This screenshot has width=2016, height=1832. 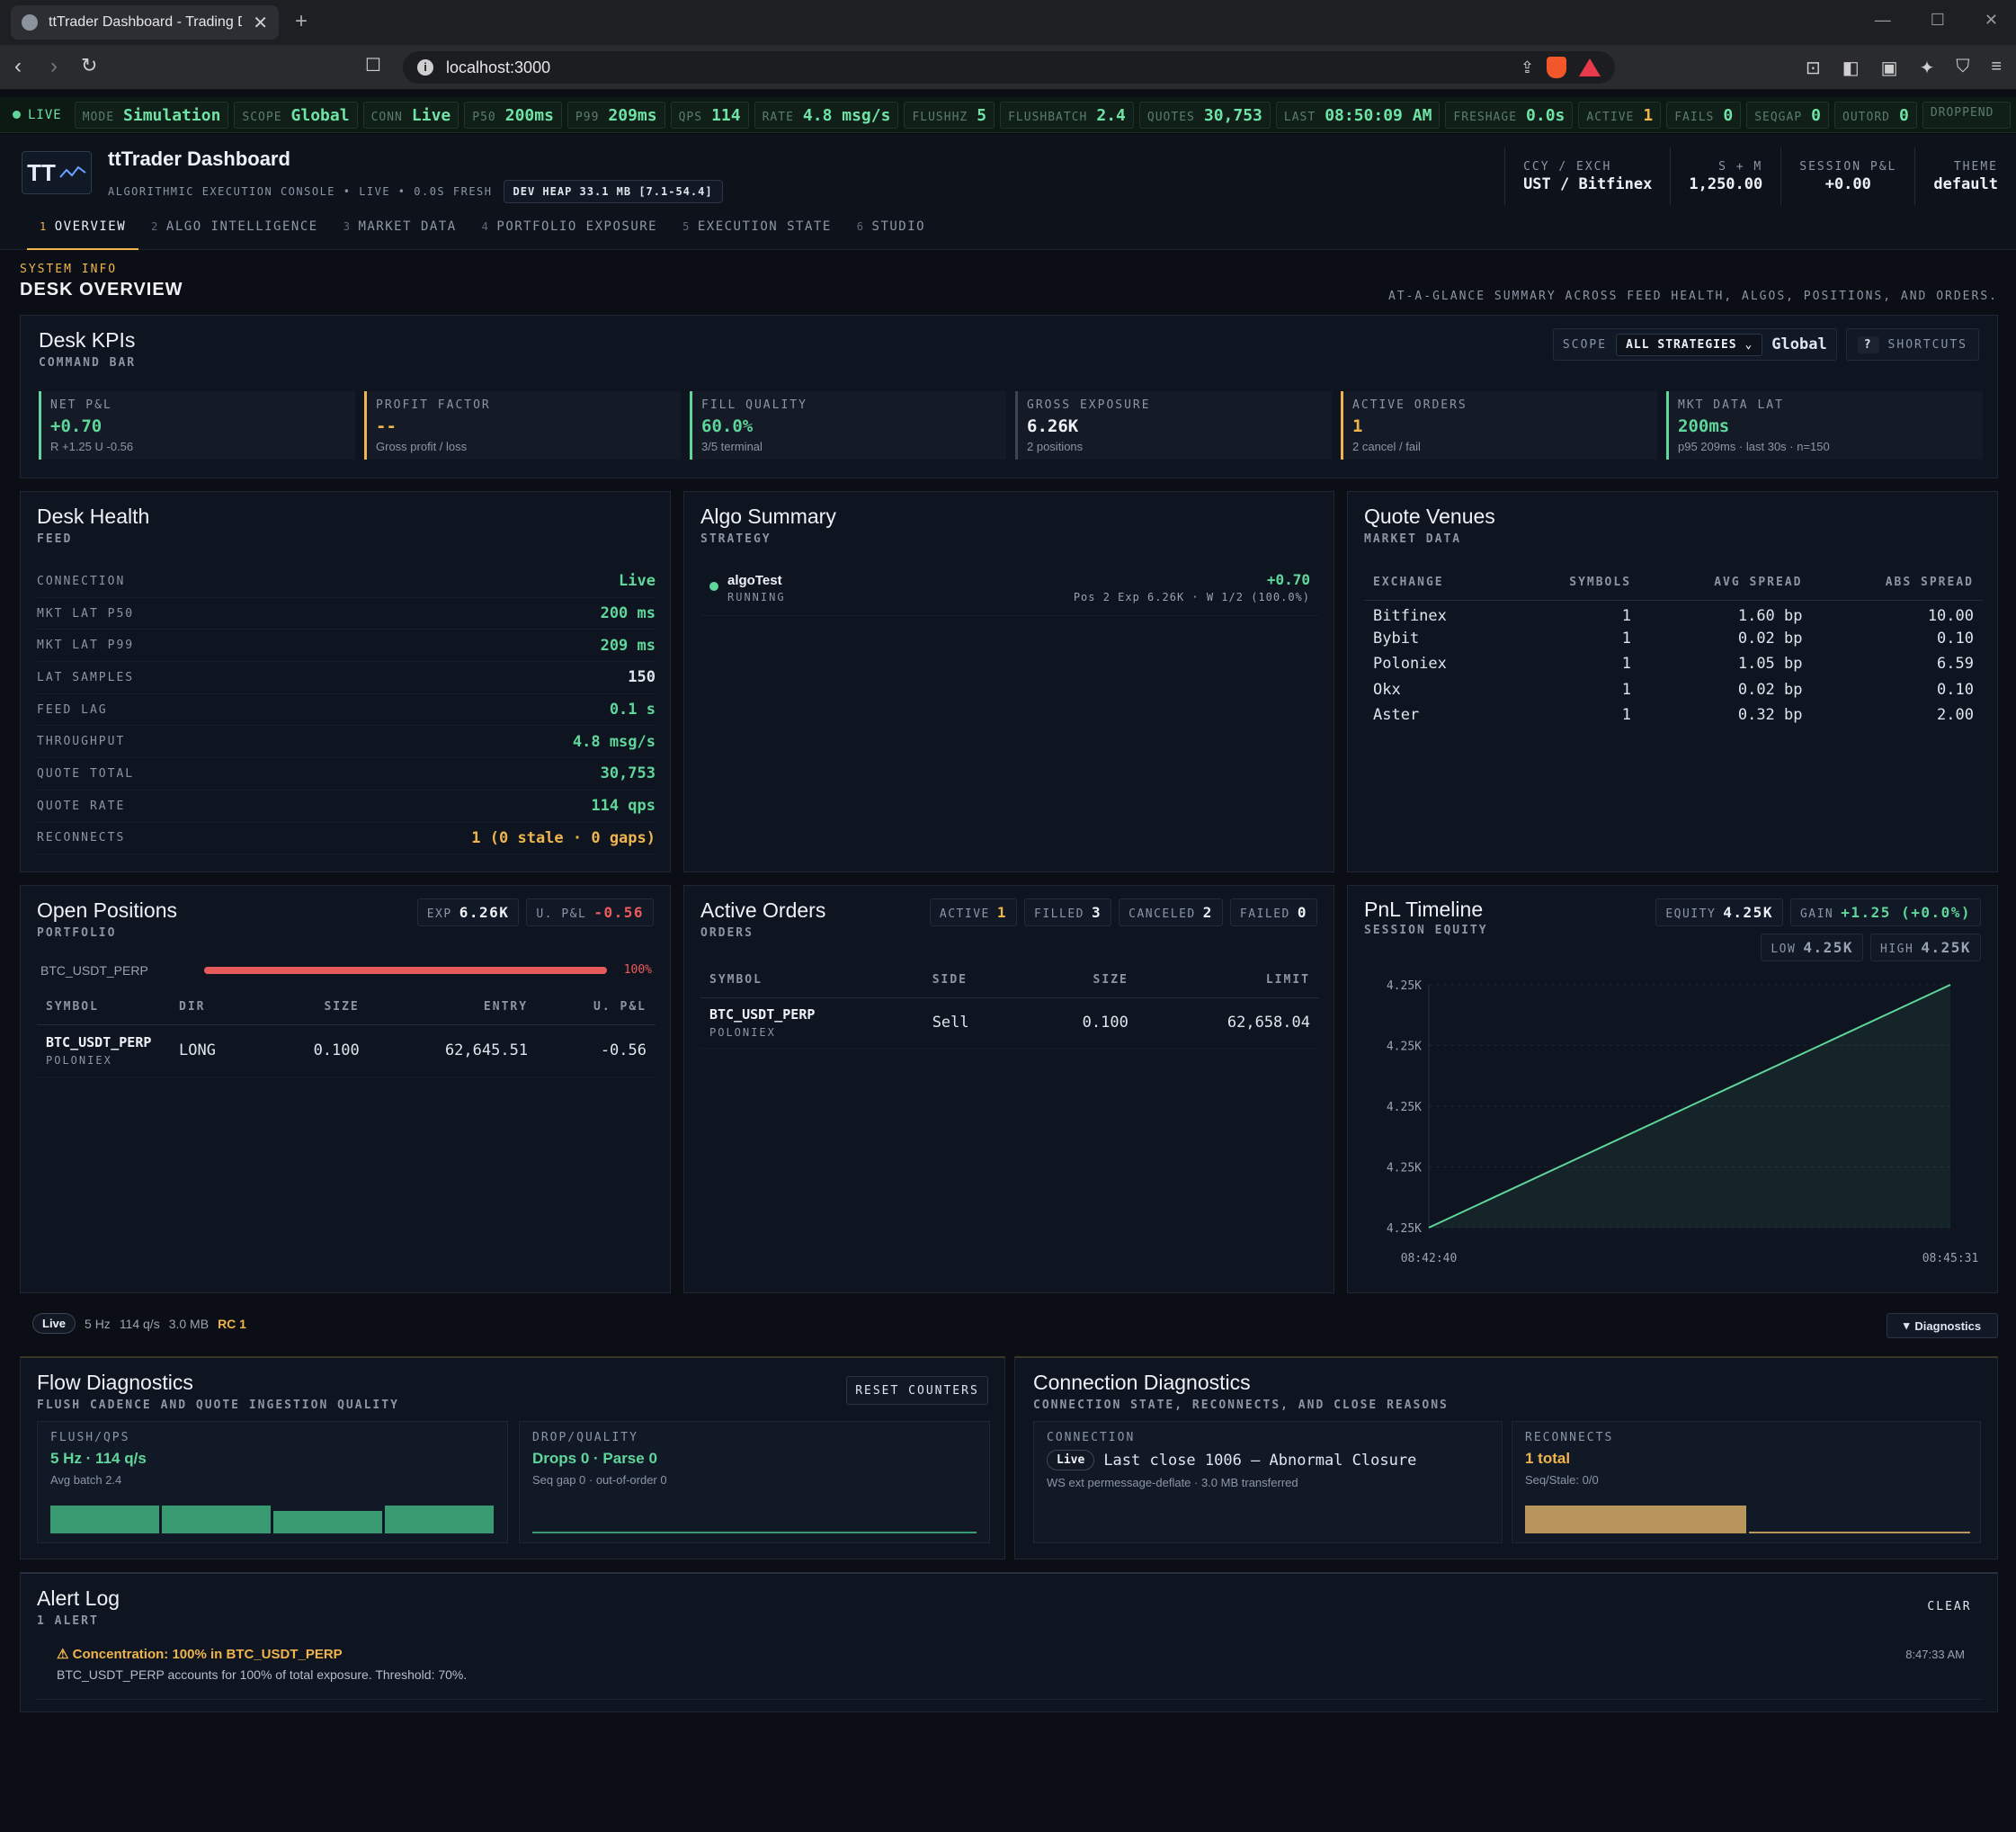 What do you see at coordinates (1950, 1606) in the screenshot?
I see `clear-alerts-button: CLEAR` at bounding box center [1950, 1606].